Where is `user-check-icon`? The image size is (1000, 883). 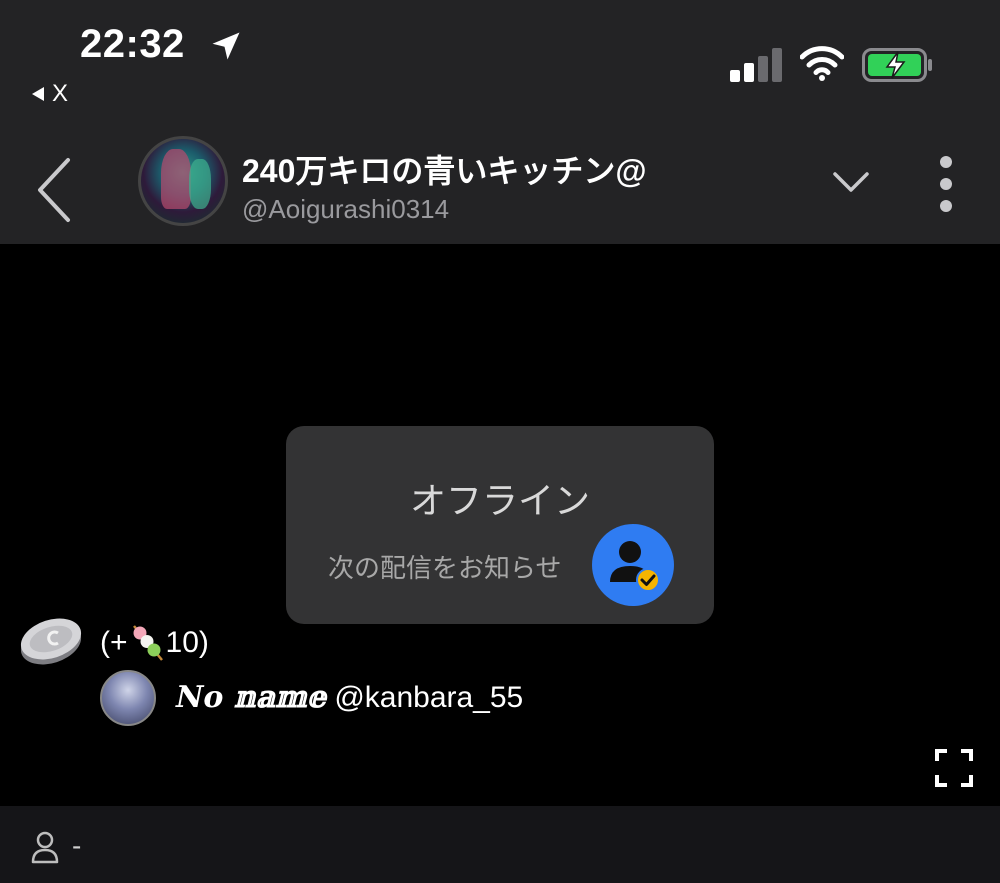
user-check-icon is located at coordinates (635, 566).